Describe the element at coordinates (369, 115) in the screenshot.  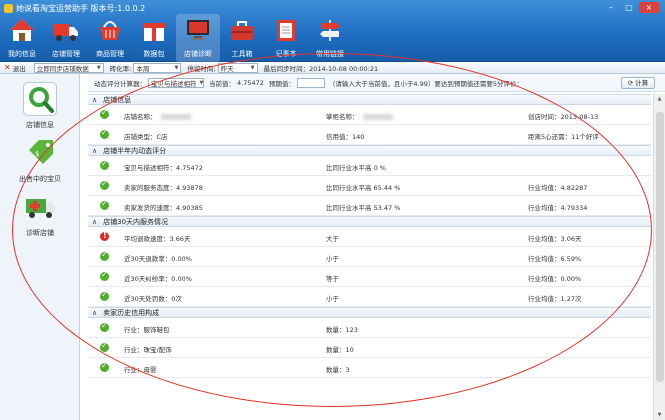
I see `list-item: 店铺名称： 掌柜名称： 创店时间：2013-08-13` at that location.